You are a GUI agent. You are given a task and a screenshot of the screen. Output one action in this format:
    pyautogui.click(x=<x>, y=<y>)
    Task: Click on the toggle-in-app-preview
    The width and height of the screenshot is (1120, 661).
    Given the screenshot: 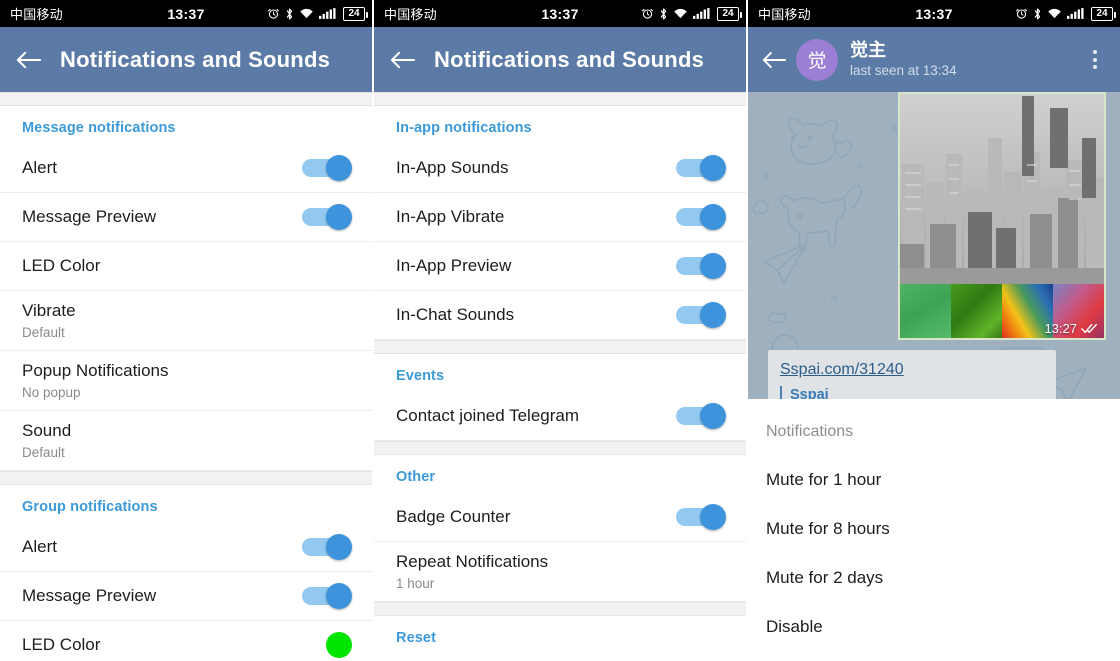 What is the action you would take?
    pyautogui.click(x=701, y=266)
    